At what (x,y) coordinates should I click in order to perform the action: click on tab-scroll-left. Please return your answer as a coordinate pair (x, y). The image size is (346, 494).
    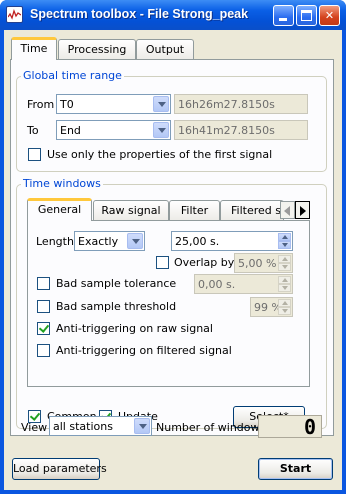
    Looking at the image, I should click on (287, 210).